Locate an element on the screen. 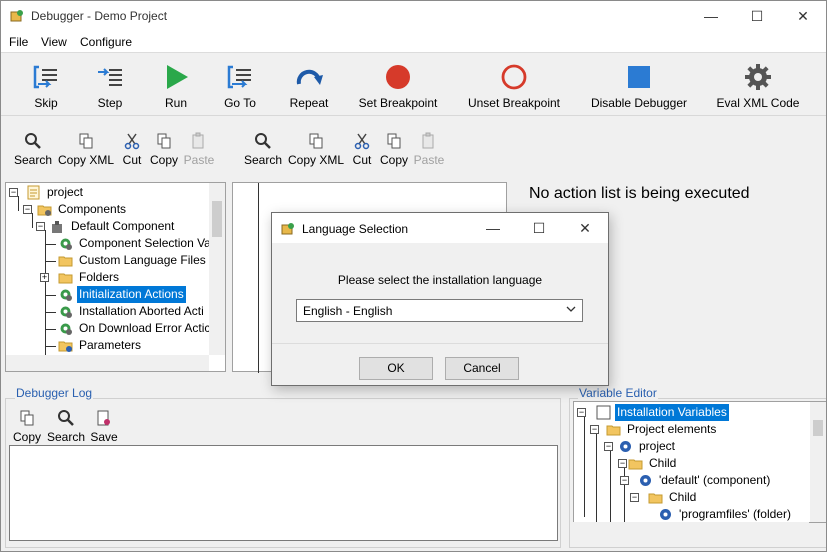 Image resolution: width=827 pixels, height=552 pixels. menu-file: File is located at coordinates (18, 42).